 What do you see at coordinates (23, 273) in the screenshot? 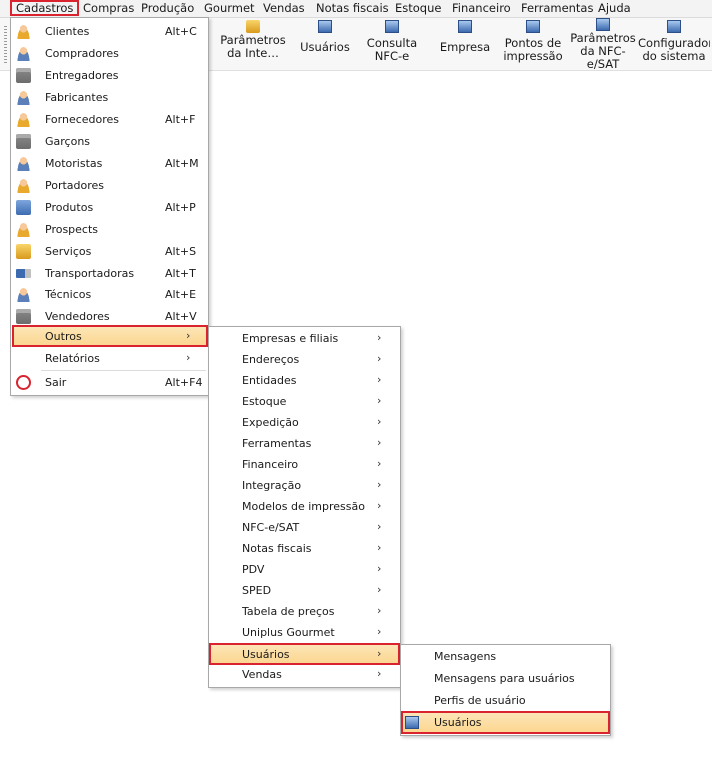
I see `truck-icon` at bounding box center [23, 273].